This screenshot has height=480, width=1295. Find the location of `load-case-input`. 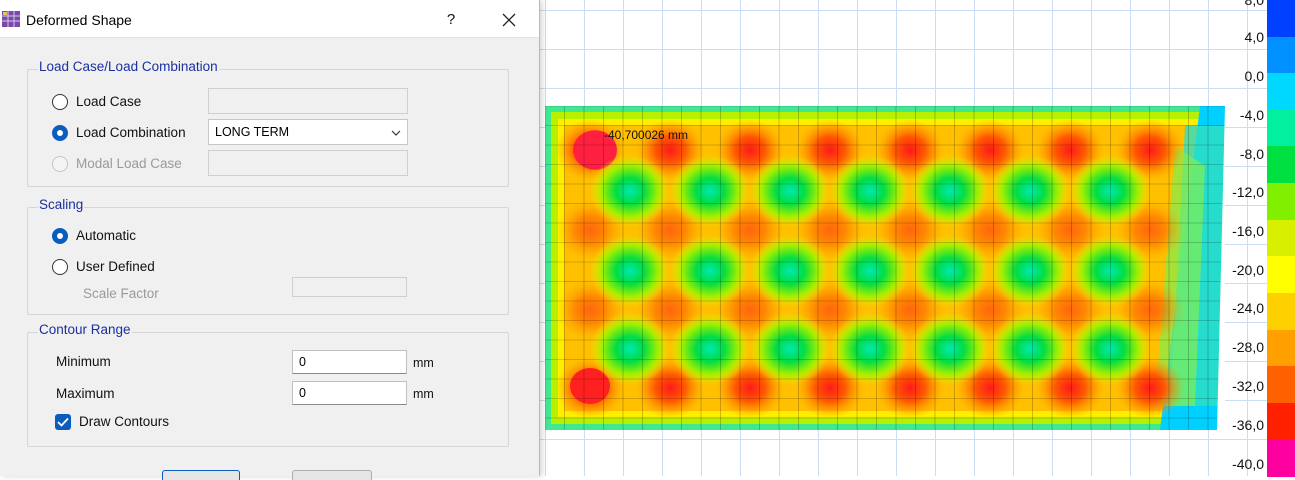

load-case-input is located at coordinates (308, 101).